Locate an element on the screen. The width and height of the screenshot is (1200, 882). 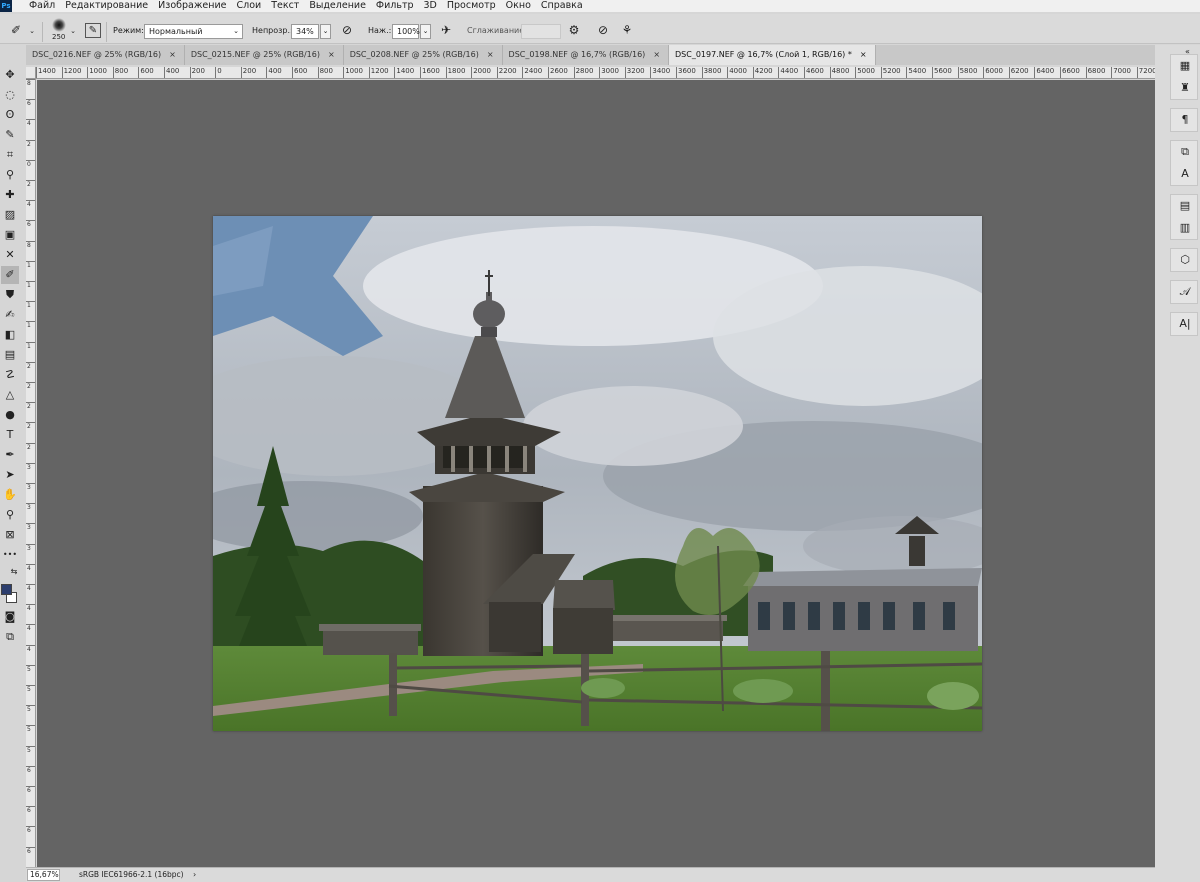
menu-window: Окно is located at coordinates (518, 6).